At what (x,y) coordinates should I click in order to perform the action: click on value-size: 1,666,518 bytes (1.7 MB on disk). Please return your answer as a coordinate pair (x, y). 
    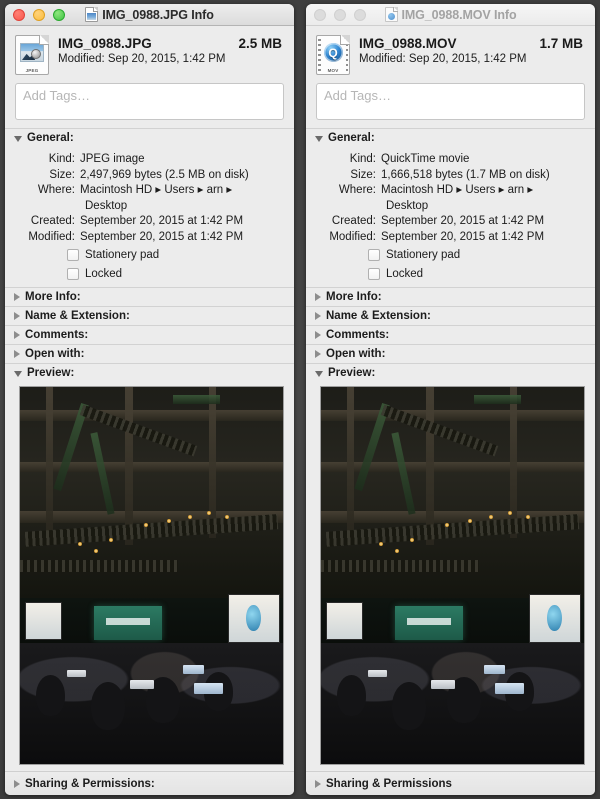
    Looking at the image, I should click on (465, 174).